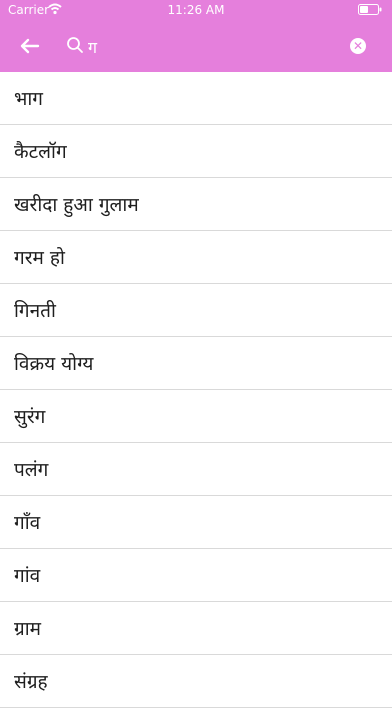 Image resolution: width=392 pixels, height=708 pixels. Describe the element at coordinates (196, 575) in the screenshot. I see `list-item: गांव` at that location.